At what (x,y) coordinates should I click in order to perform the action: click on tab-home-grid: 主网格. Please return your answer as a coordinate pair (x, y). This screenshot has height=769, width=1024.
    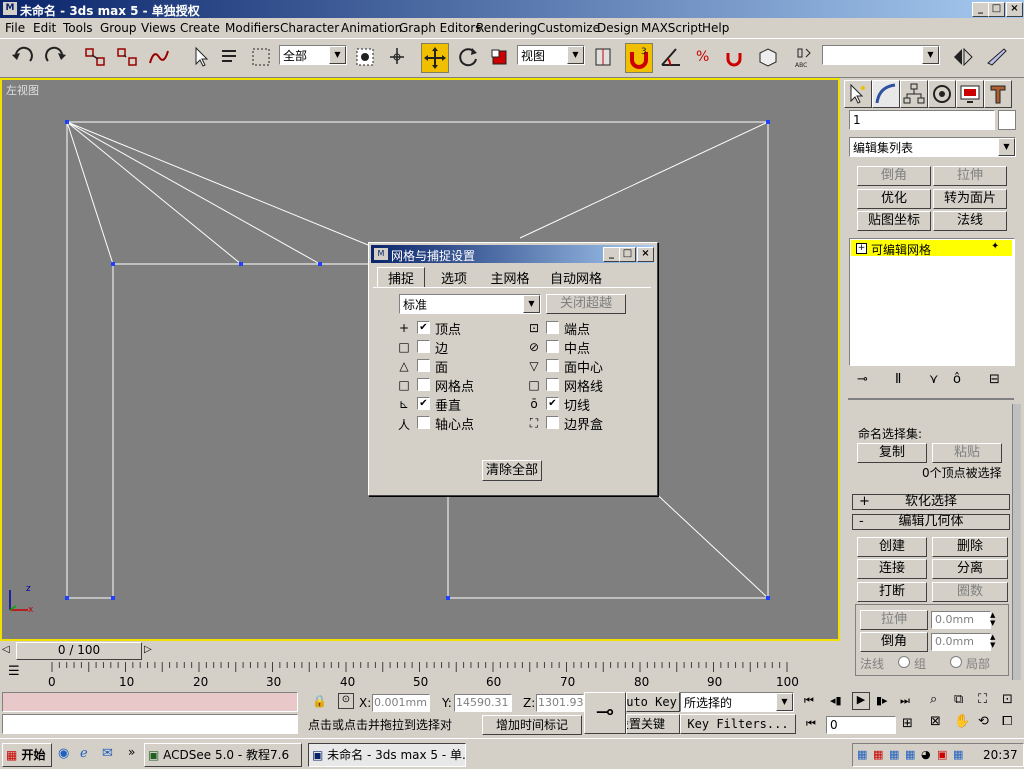
    Looking at the image, I should click on (510, 277).